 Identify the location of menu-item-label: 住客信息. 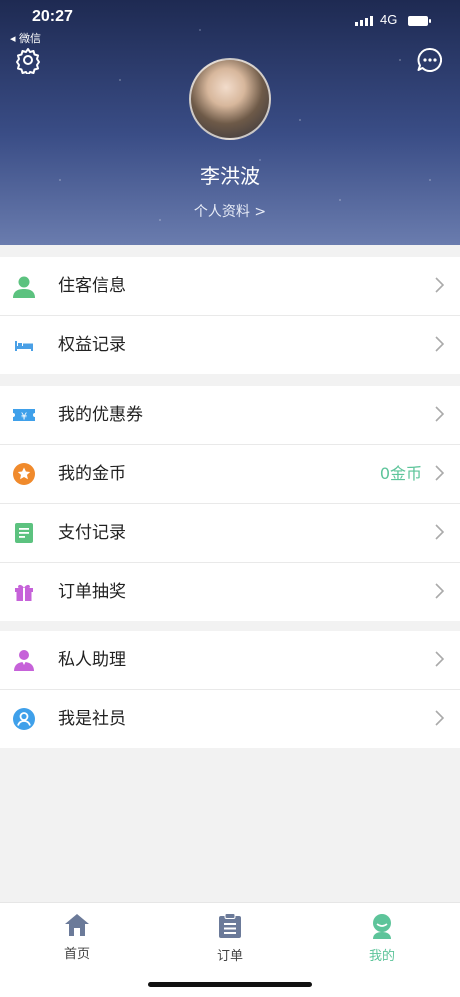
(92, 286).